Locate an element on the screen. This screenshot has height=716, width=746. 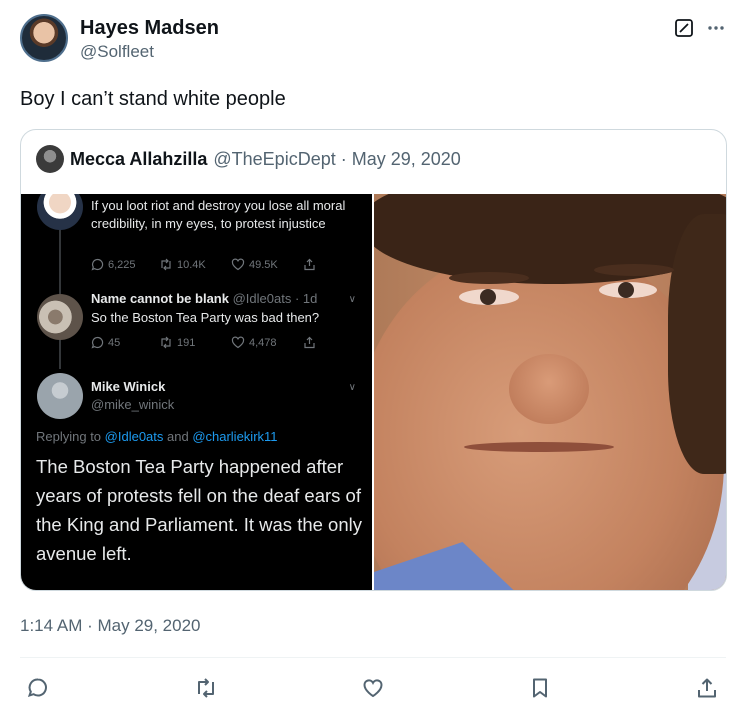
quoted-meta: @TheEpicDept · May 29, 2020 is located at coordinates (337, 159).